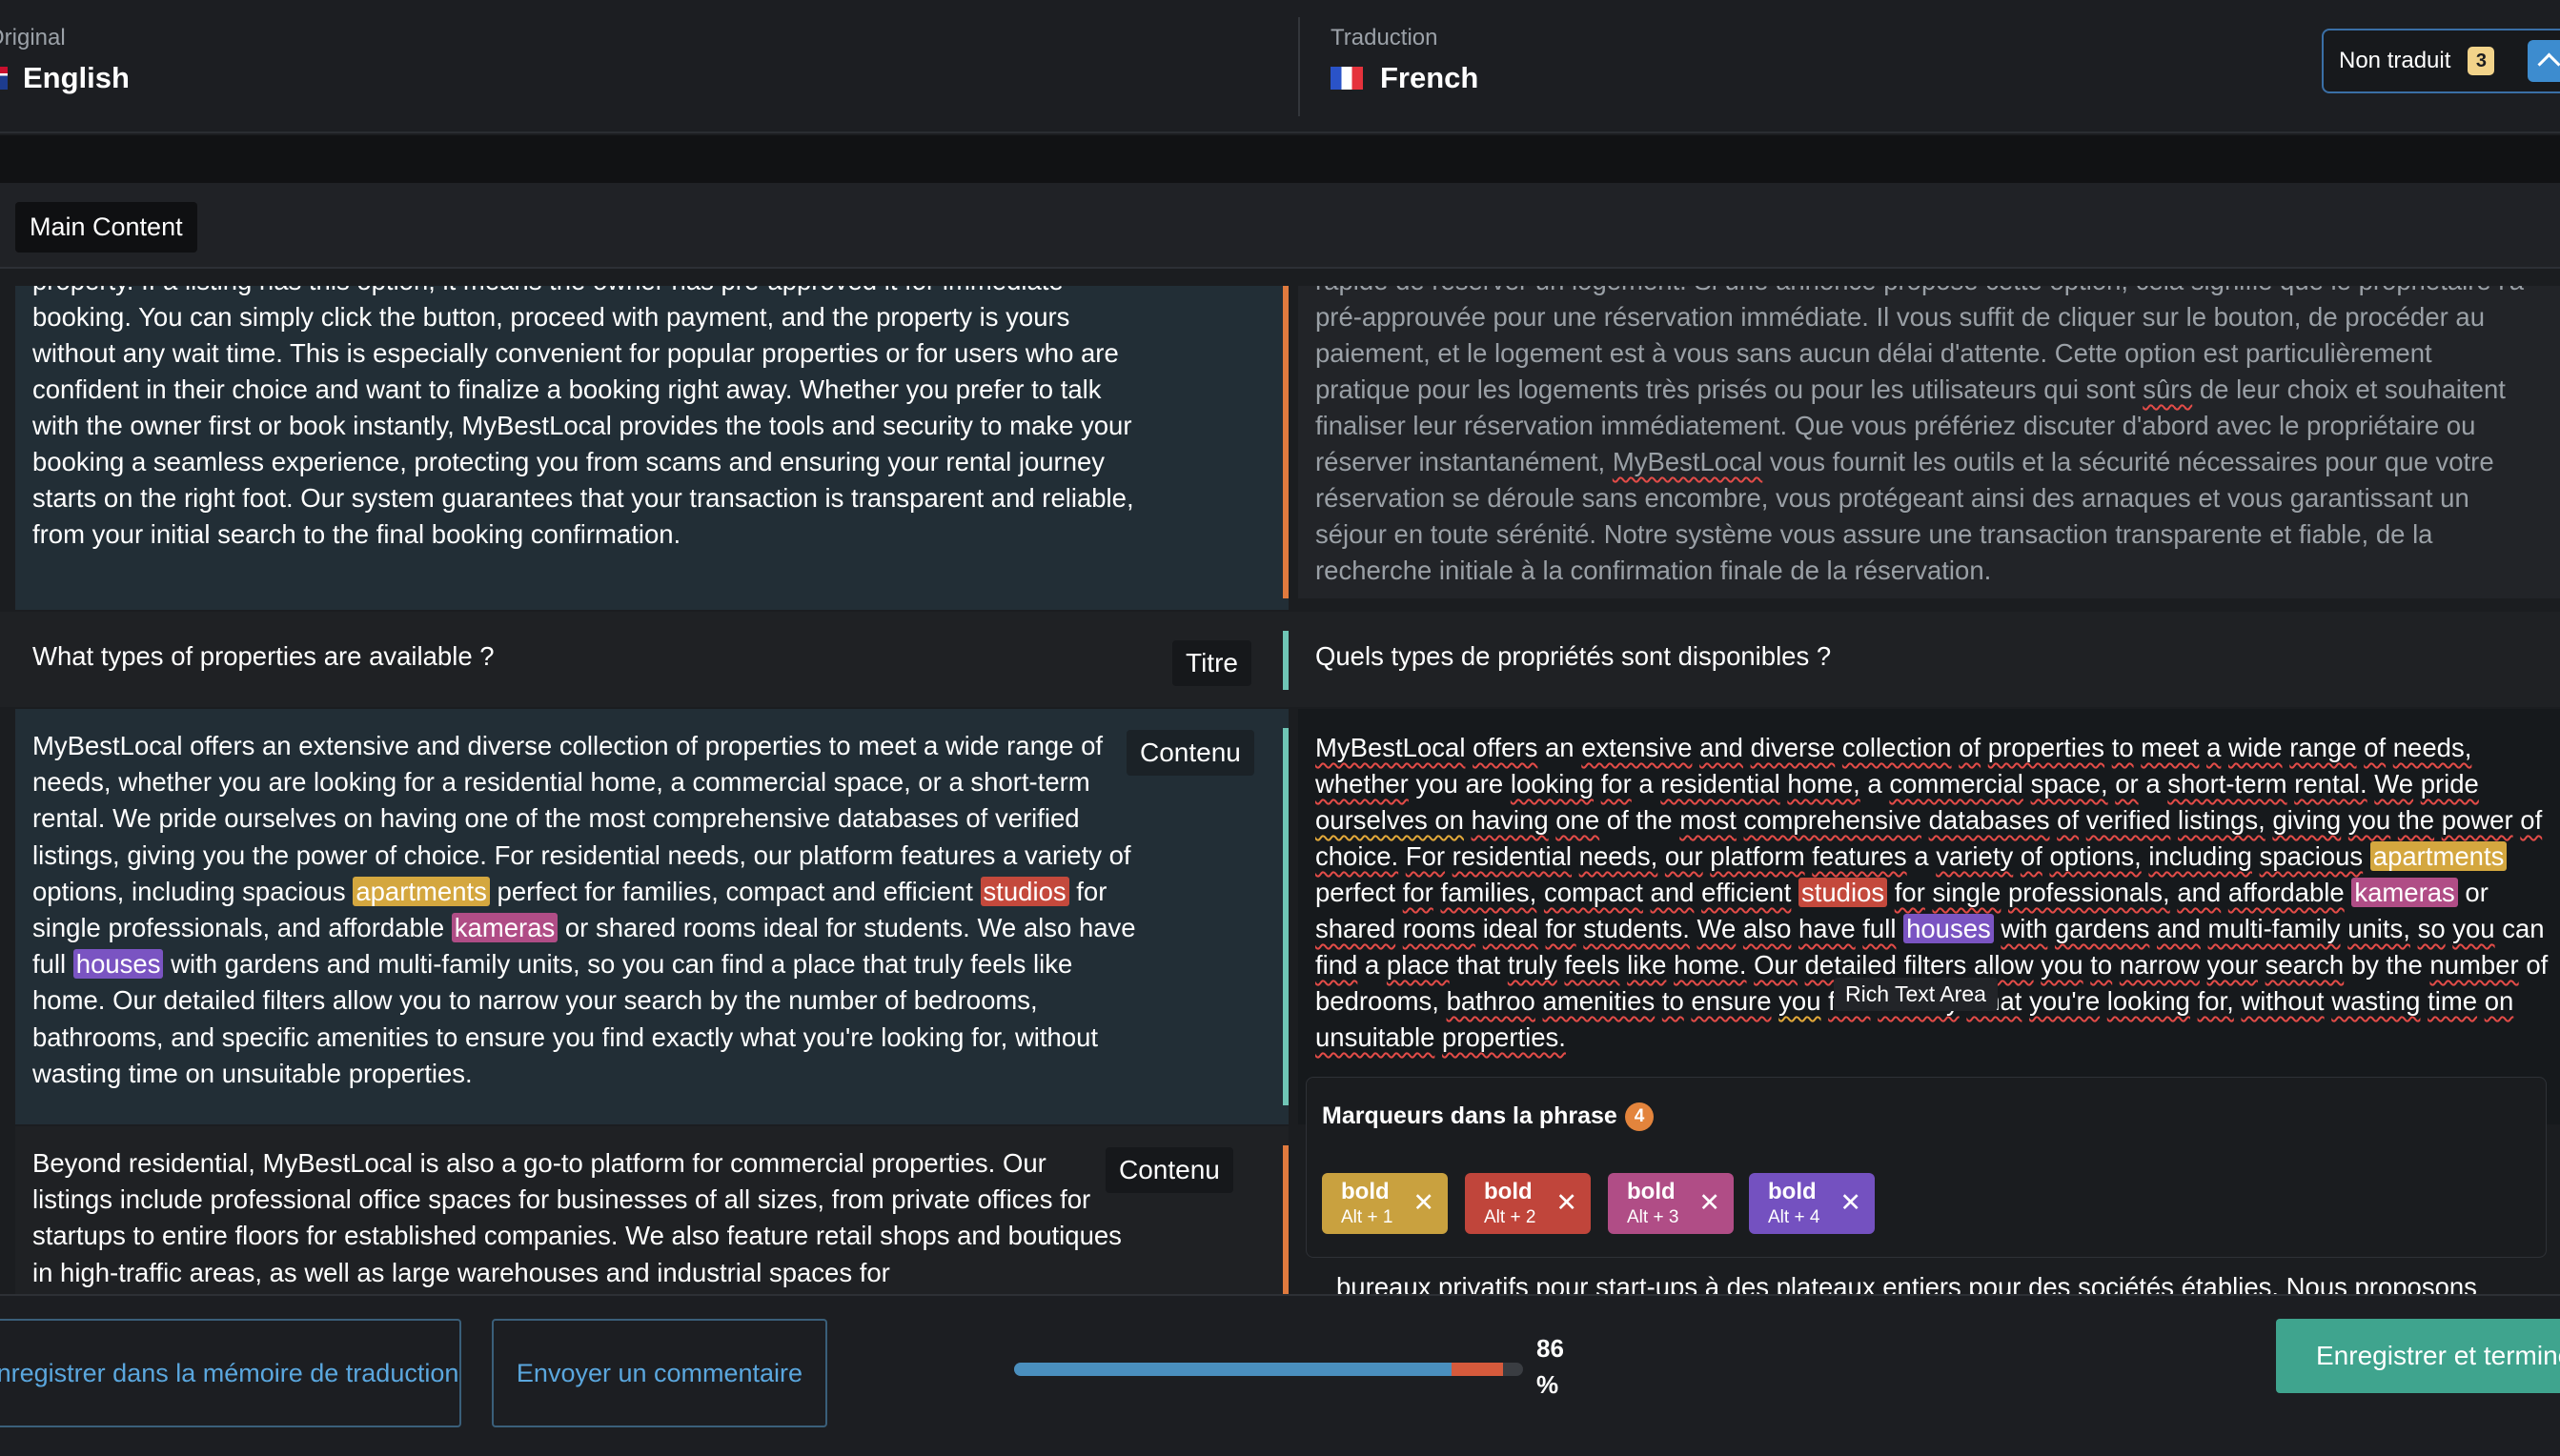  I want to click on spelling-error: amenities, so click(1599, 1001).